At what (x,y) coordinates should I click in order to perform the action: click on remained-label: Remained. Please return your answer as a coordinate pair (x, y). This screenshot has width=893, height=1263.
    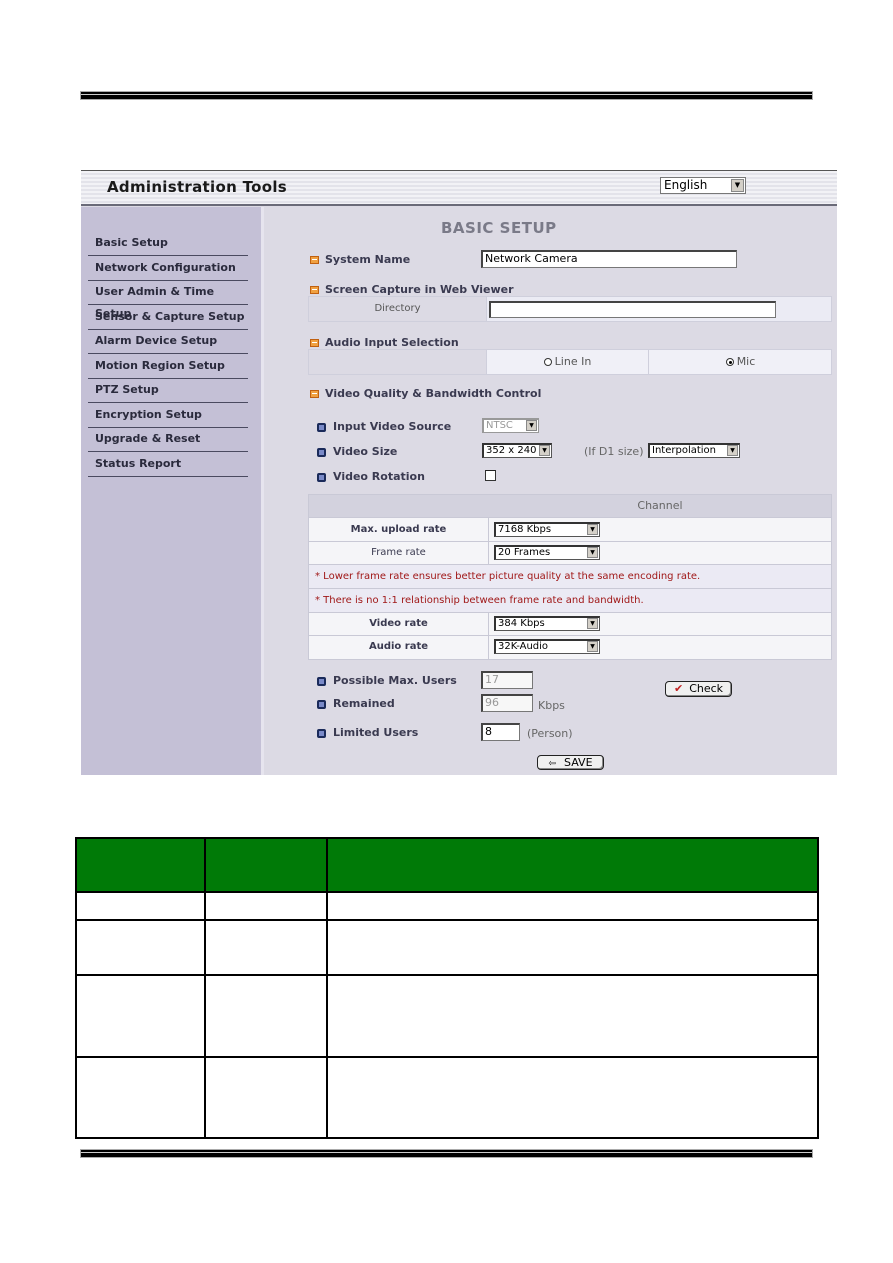
    Looking at the image, I should click on (356, 703).